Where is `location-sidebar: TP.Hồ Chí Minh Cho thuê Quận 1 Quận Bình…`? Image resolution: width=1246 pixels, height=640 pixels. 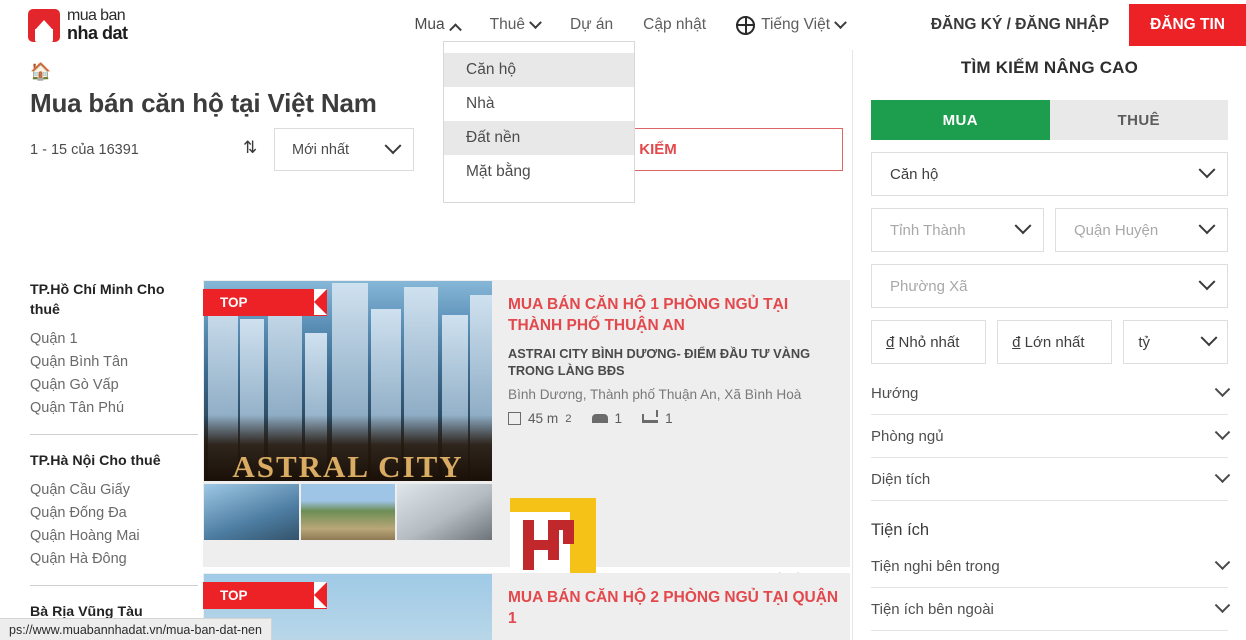
location-sidebar: TP.Hồ Chí Minh Cho thuê Quận 1 Quận Bình… is located at coordinates (114, 455).